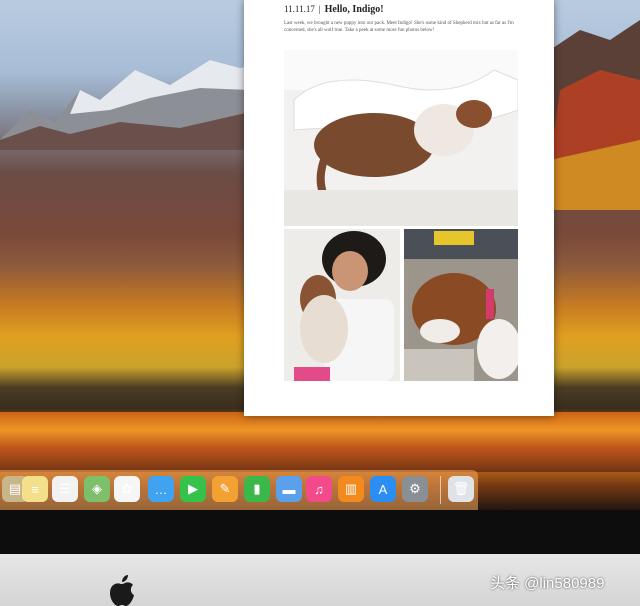 Image resolution: width=640 pixels, height=606 pixels. What do you see at coordinates (125, 105) in the screenshot?
I see `mountain-left` at bounding box center [125, 105].